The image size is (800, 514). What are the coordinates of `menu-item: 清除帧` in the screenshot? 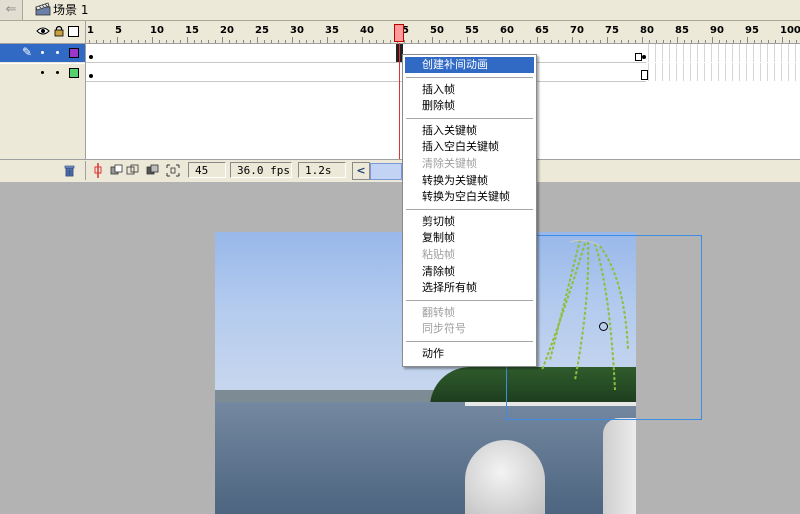 It's located at (469, 272).